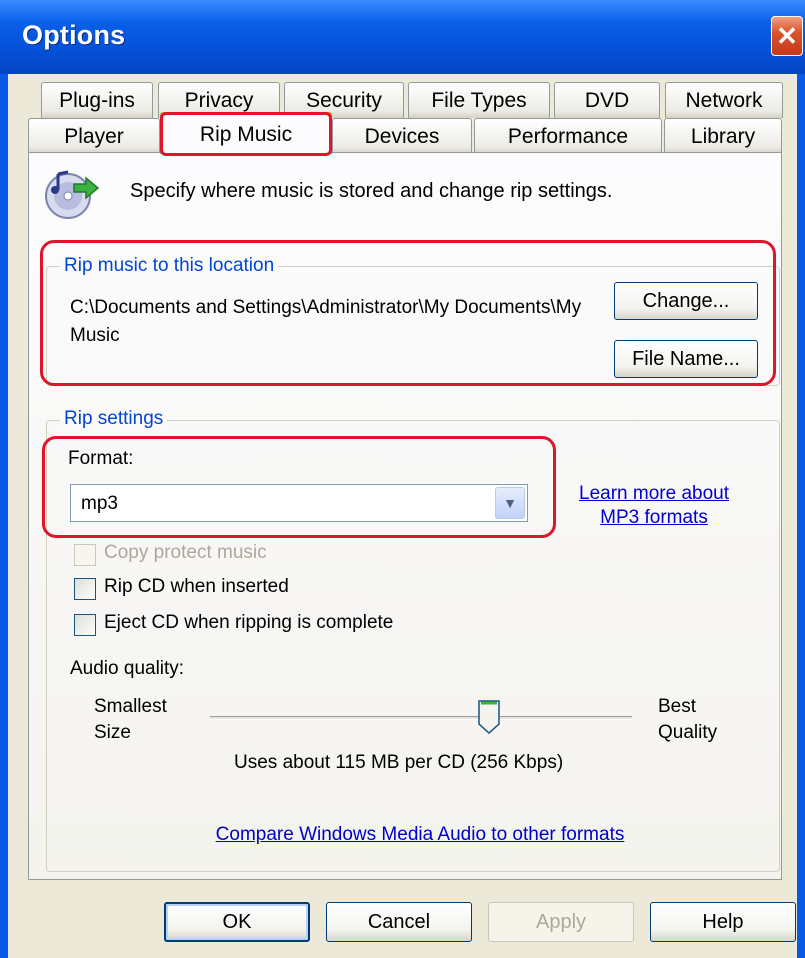  Describe the element at coordinates (687, 720) in the screenshot. I see `best-quality-label: Best Quality` at that location.